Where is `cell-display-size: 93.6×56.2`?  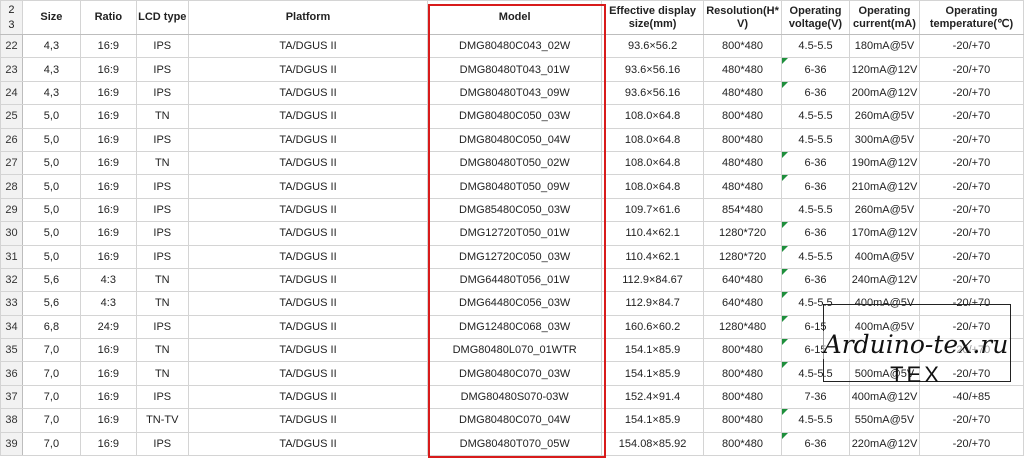 cell-display-size: 93.6×56.2 is located at coordinates (653, 46).